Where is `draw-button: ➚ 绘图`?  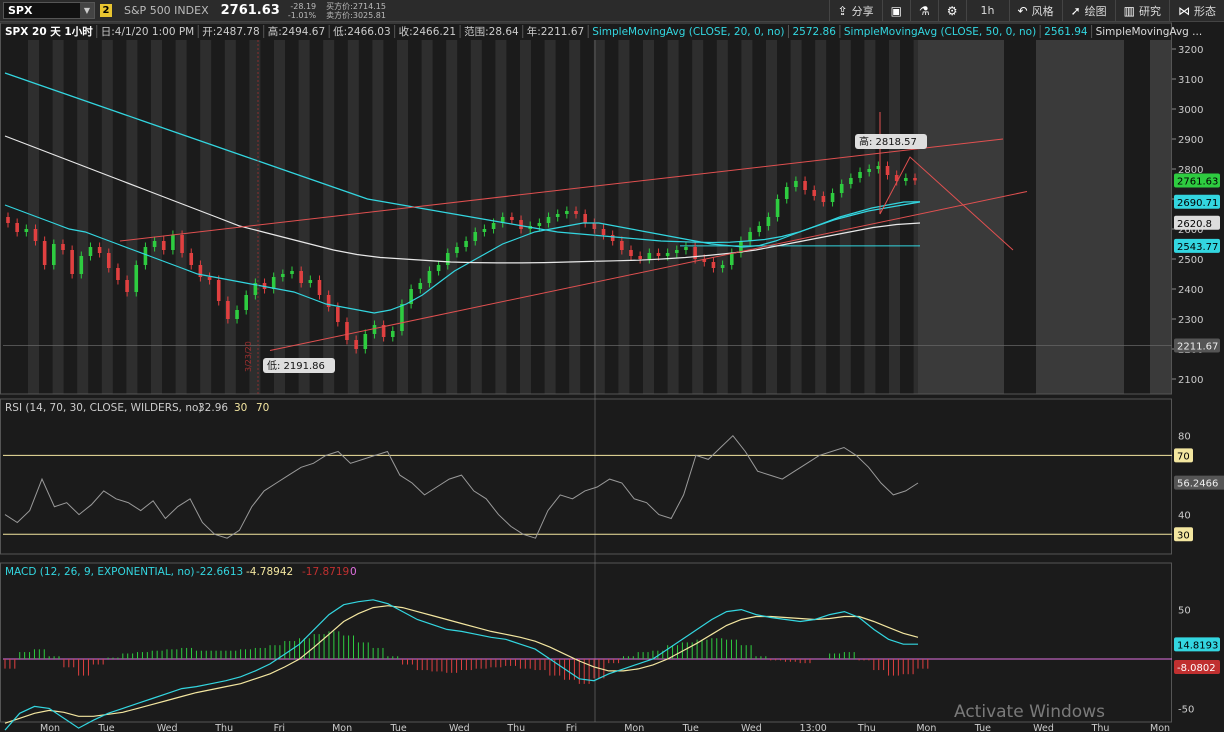
draw-button: ➚ 绘图 is located at coordinates (1088, 10).